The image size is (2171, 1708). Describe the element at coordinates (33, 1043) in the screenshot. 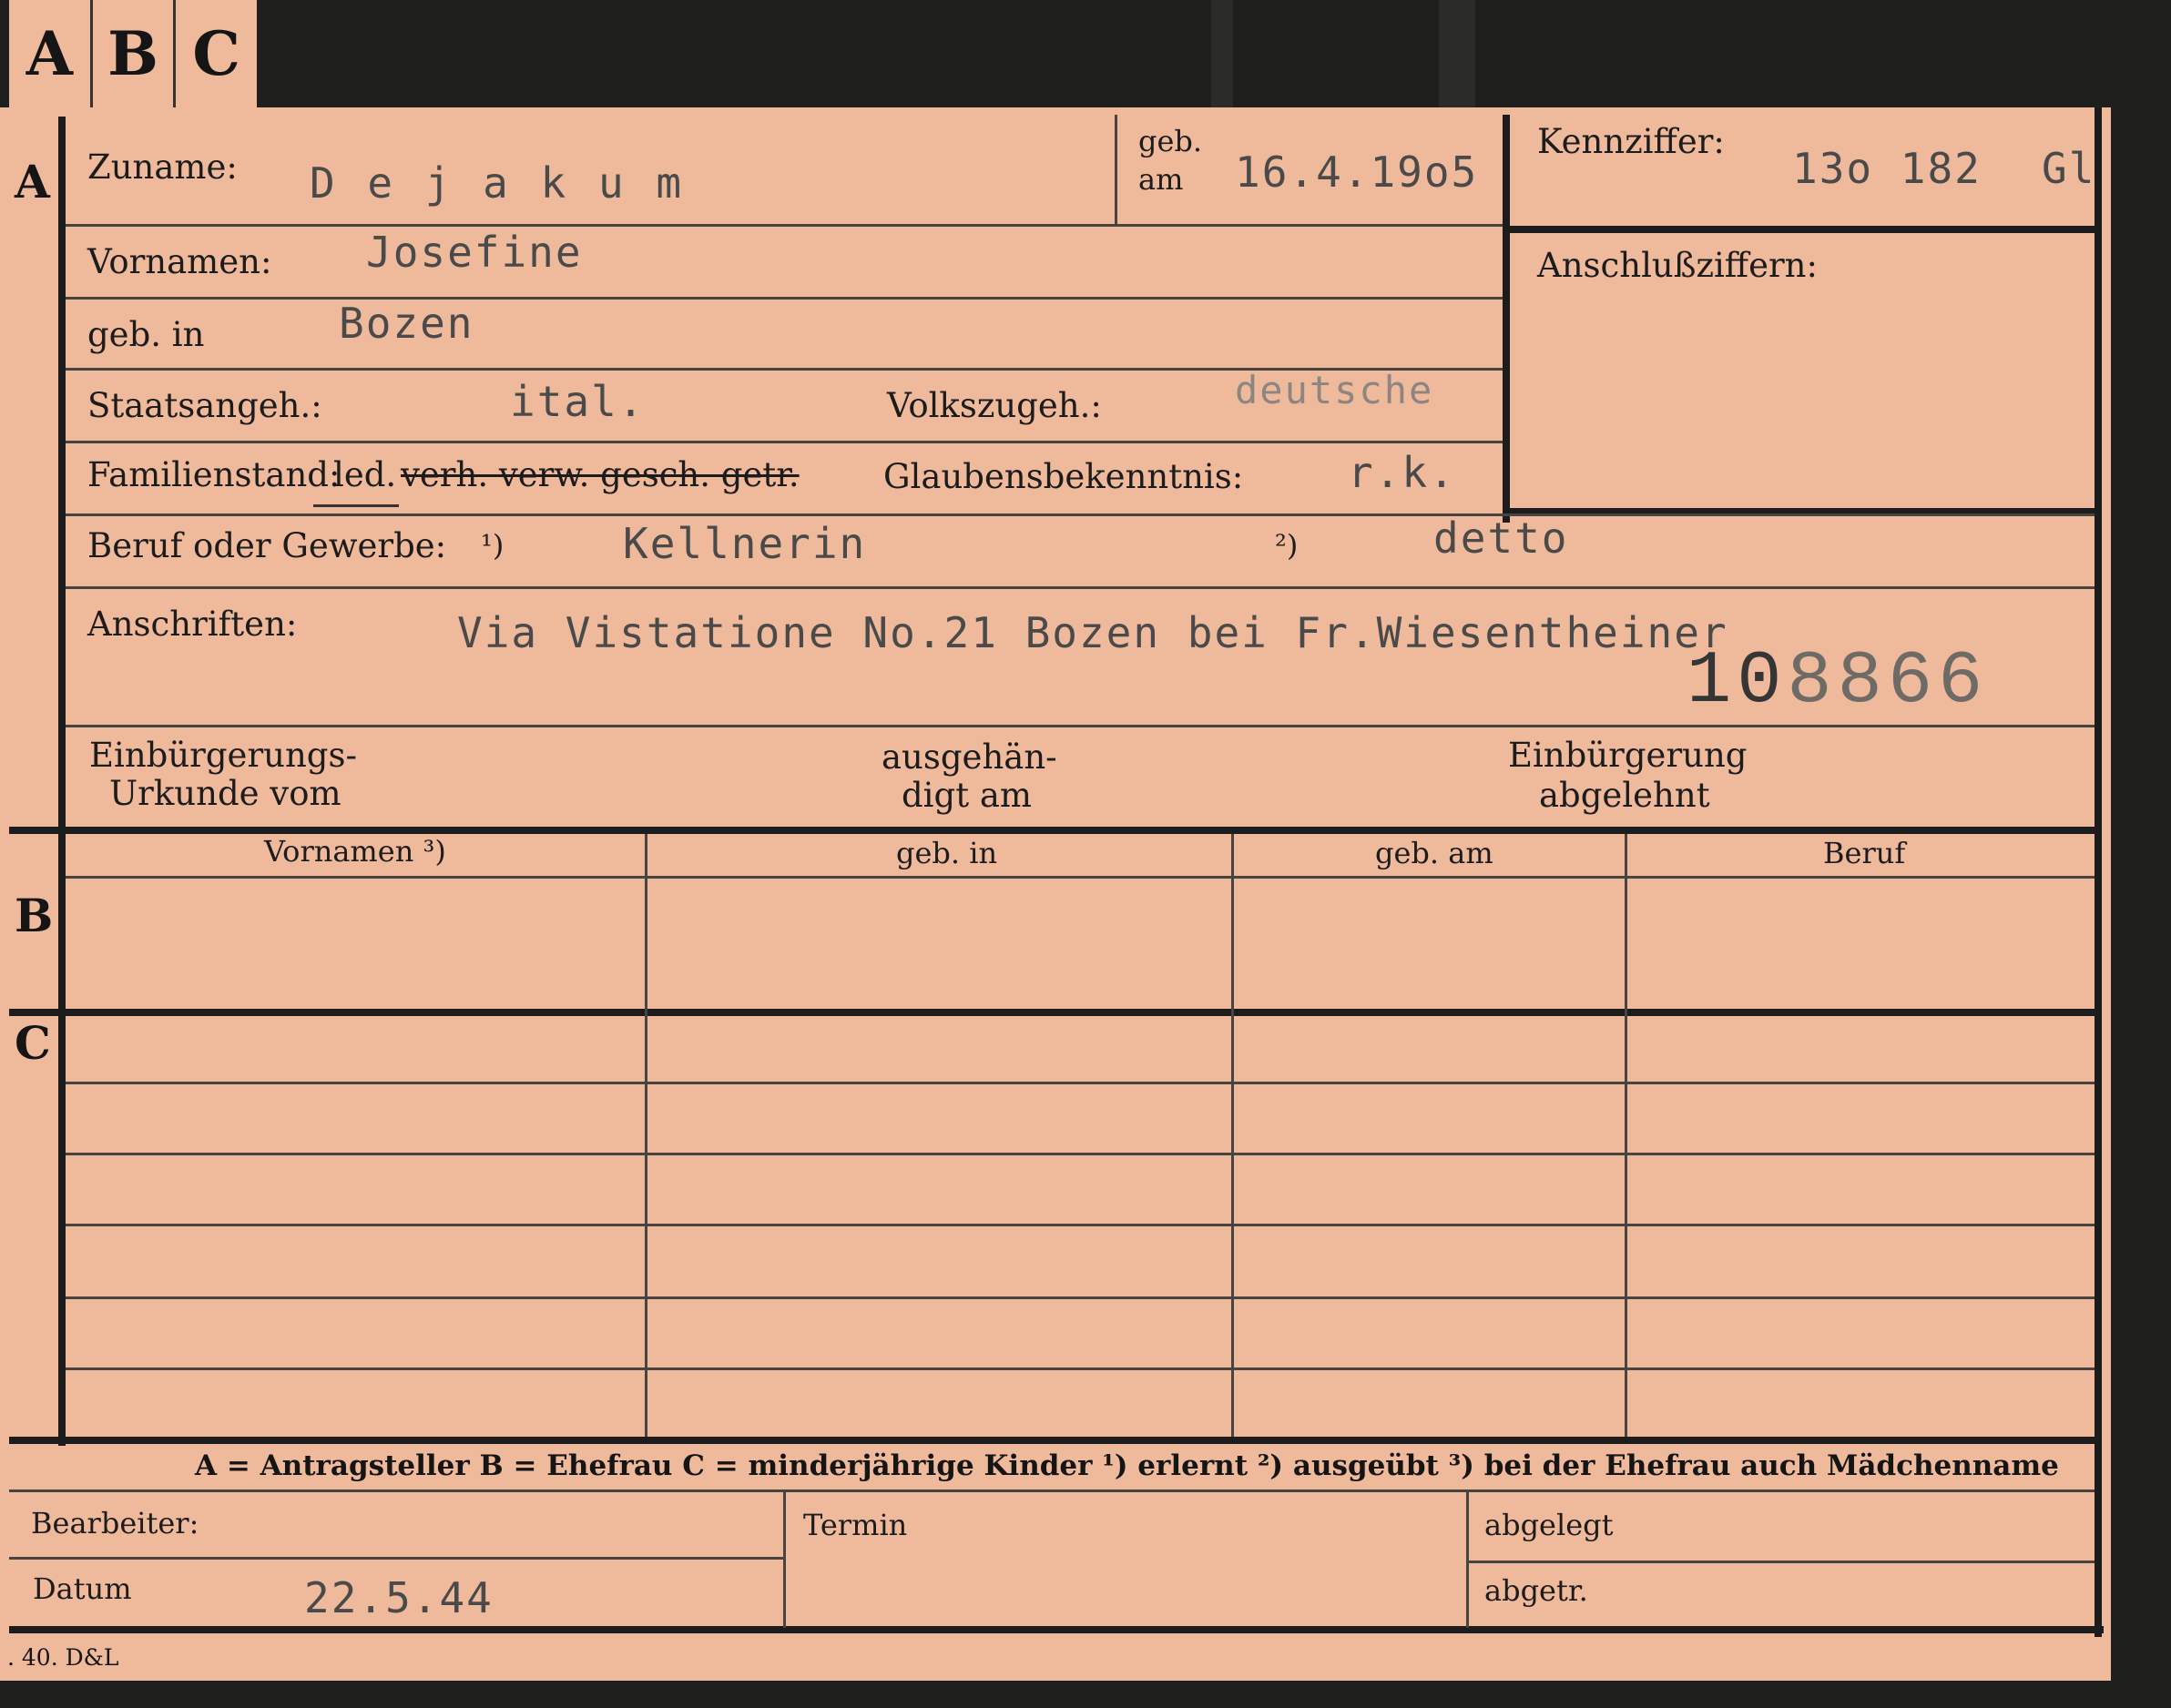

I see `section-c-letter: C` at that location.